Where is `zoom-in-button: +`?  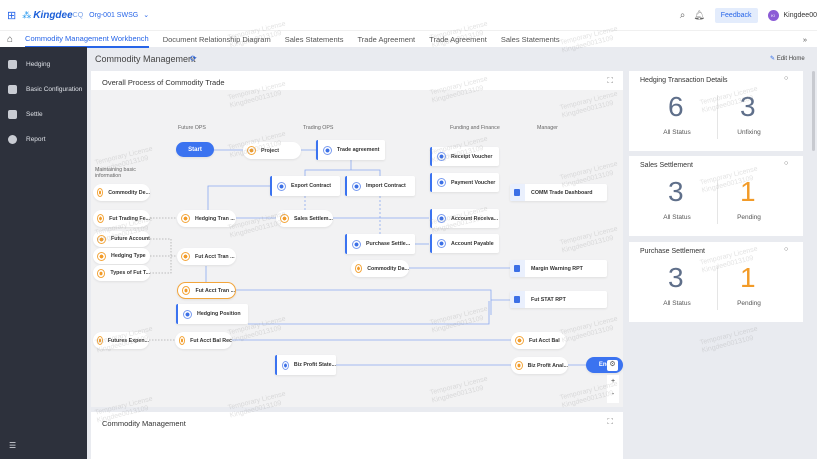
zoom-in-button: + is located at coordinates (613, 381).